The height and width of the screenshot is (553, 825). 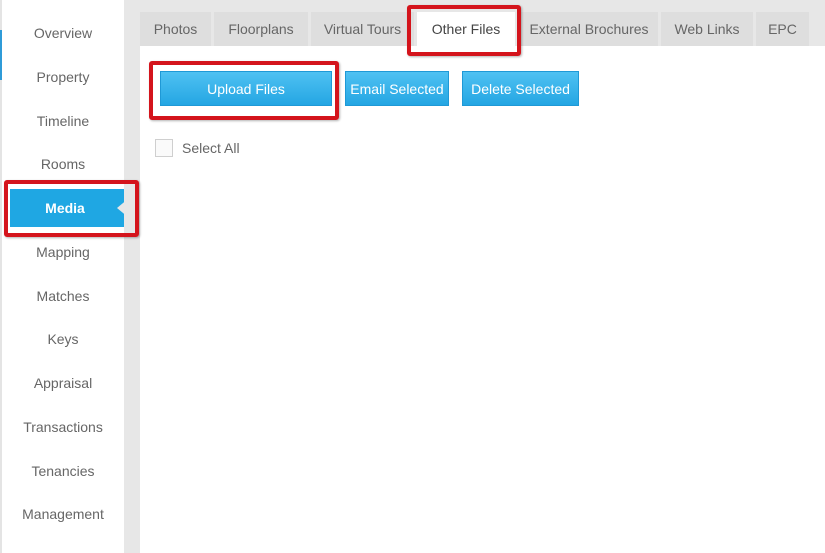 I want to click on select-all-label: Select All, so click(x=211, y=148).